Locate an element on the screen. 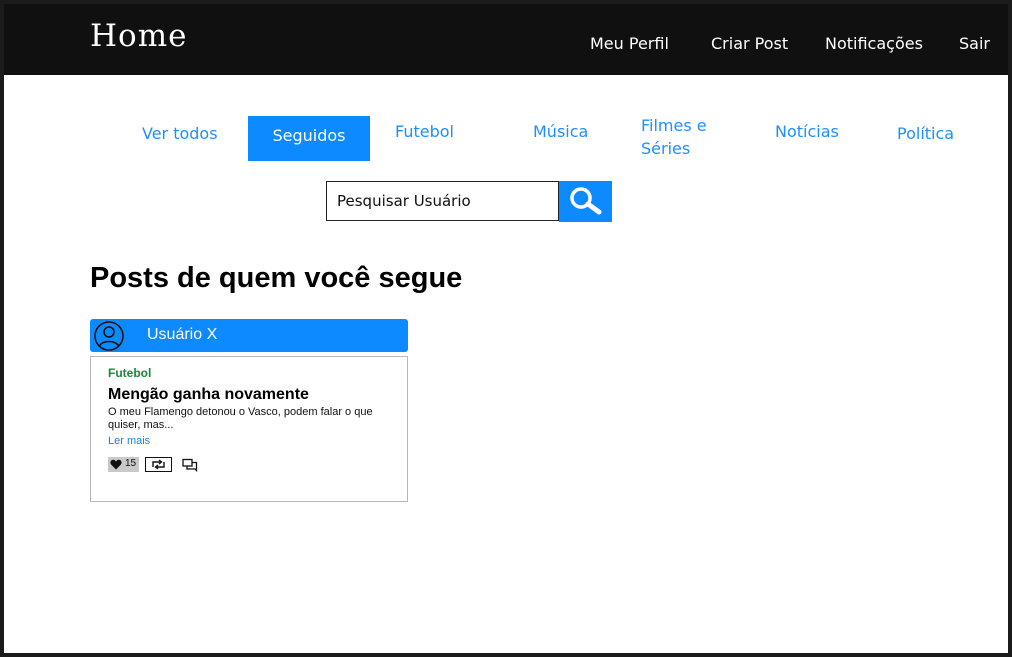  like-button: 15 is located at coordinates (123, 464).